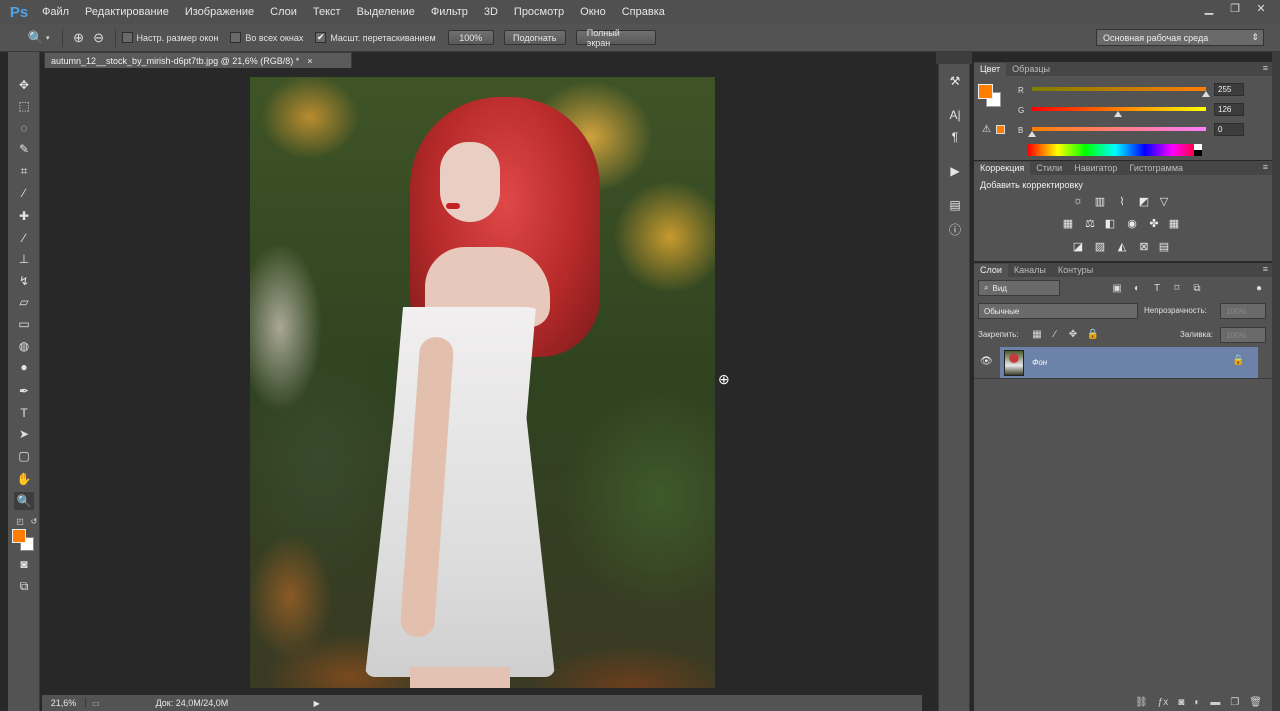 The width and height of the screenshot is (1280, 711). Describe the element at coordinates (309, 61) in the screenshot. I see `close-document-icon: ×` at that location.